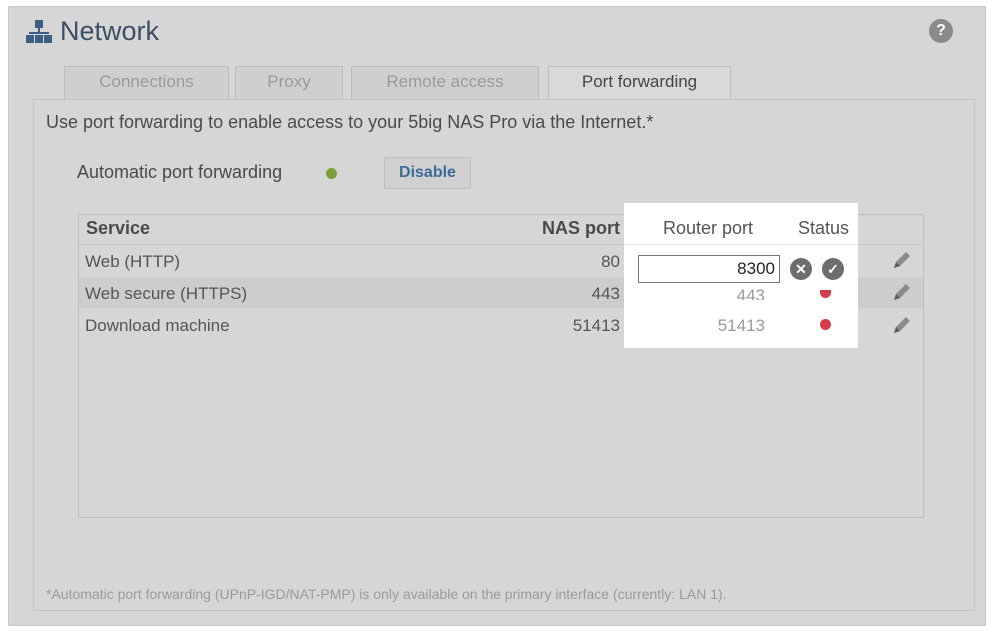 The width and height of the screenshot is (993, 631). Describe the element at coordinates (741, 325) in the screenshot. I see `row-3-router-port: 51413` at that location.